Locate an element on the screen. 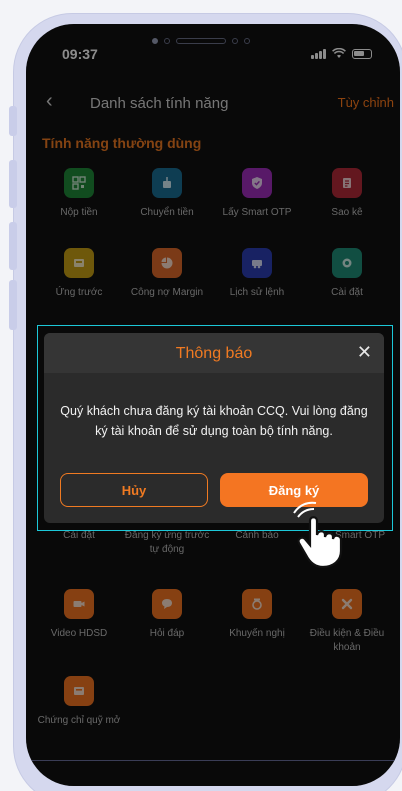 The image size is (402, 791). close-icon: ✕ is located at coordinates (364, 352).